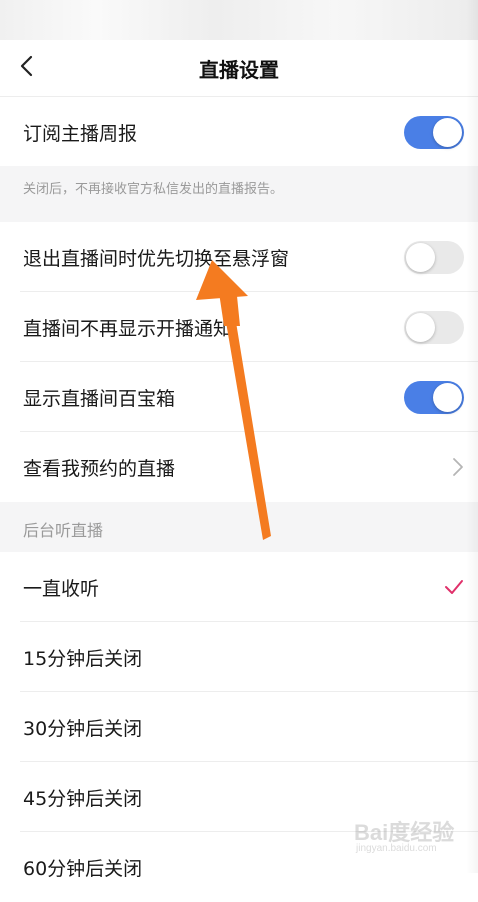 The image size is (478, 902). What do you see at coordinates (239, 467) in the screenshot?
I see `setting-row-my-reservations: 查看我预约的直播` at bounding box center [239, 467].